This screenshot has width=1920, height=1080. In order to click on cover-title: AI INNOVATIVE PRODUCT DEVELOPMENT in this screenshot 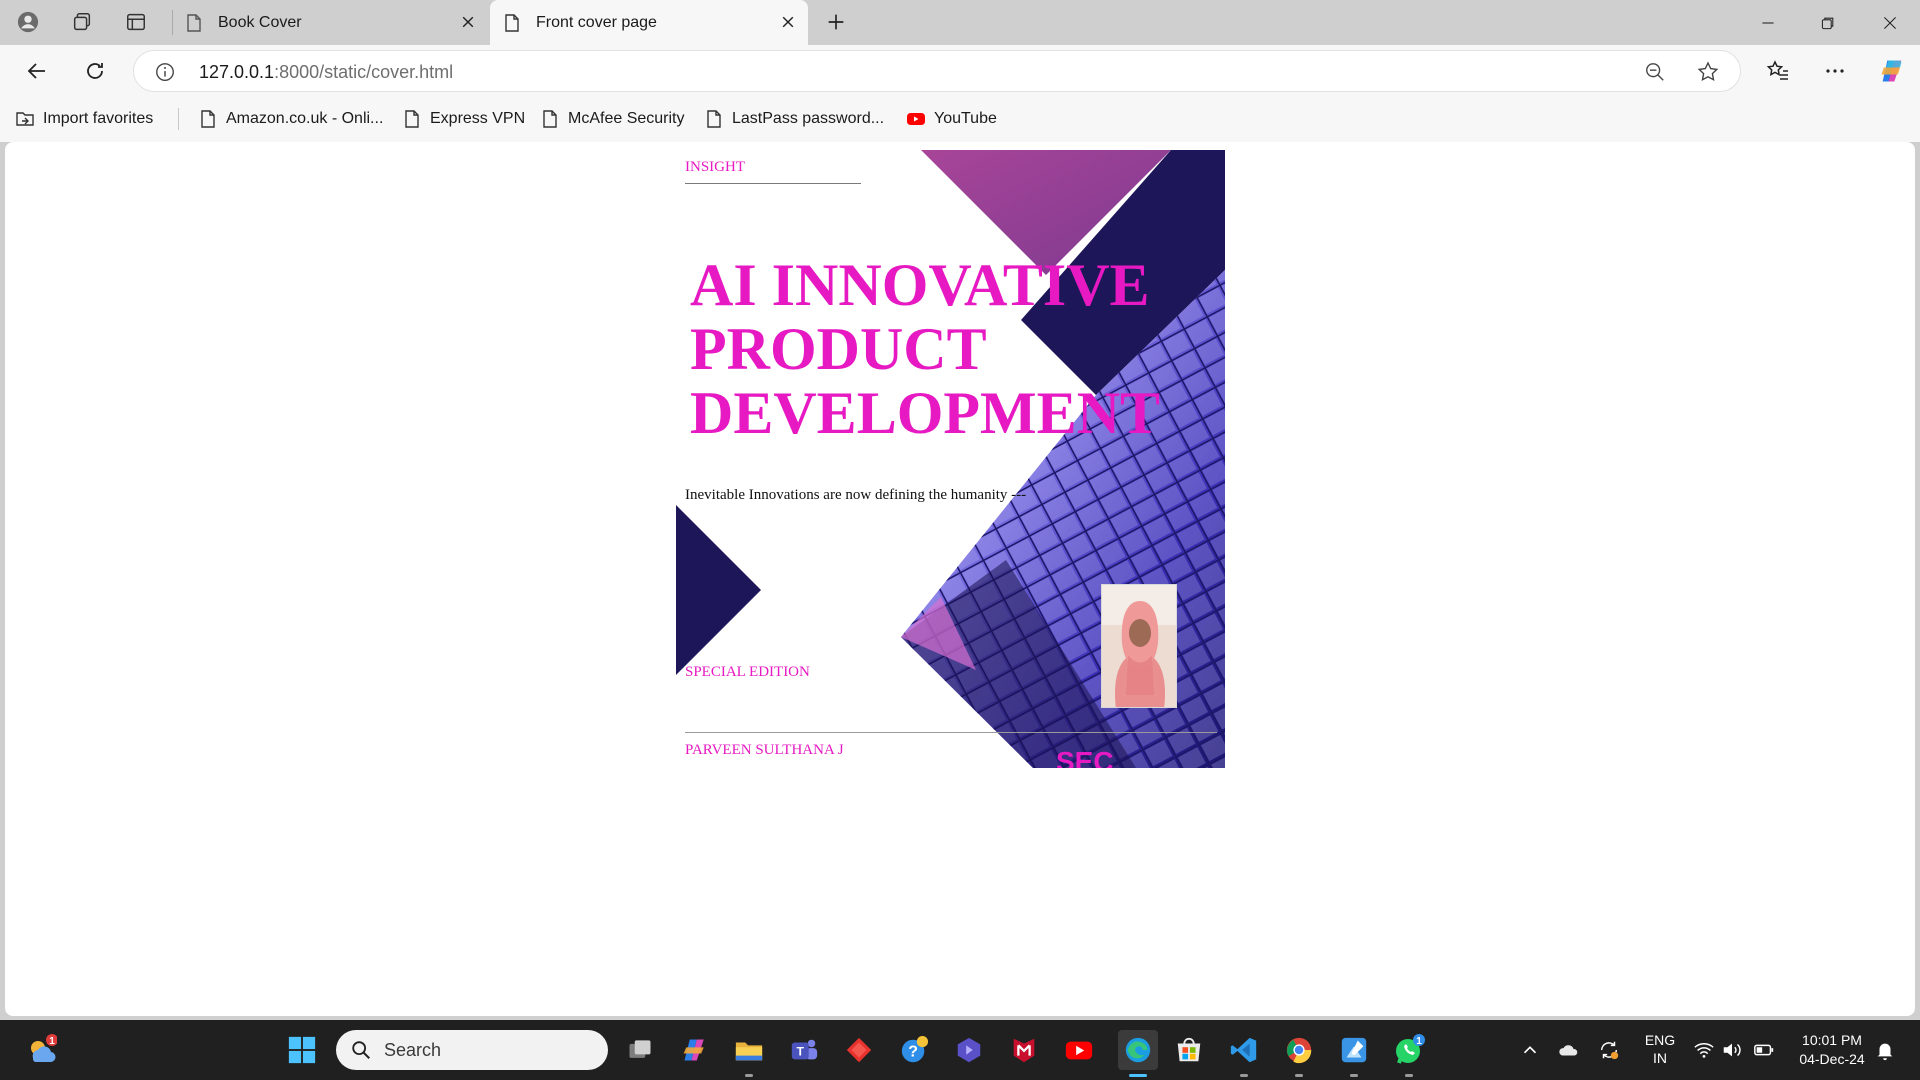, I will do `click(925, 349)`.